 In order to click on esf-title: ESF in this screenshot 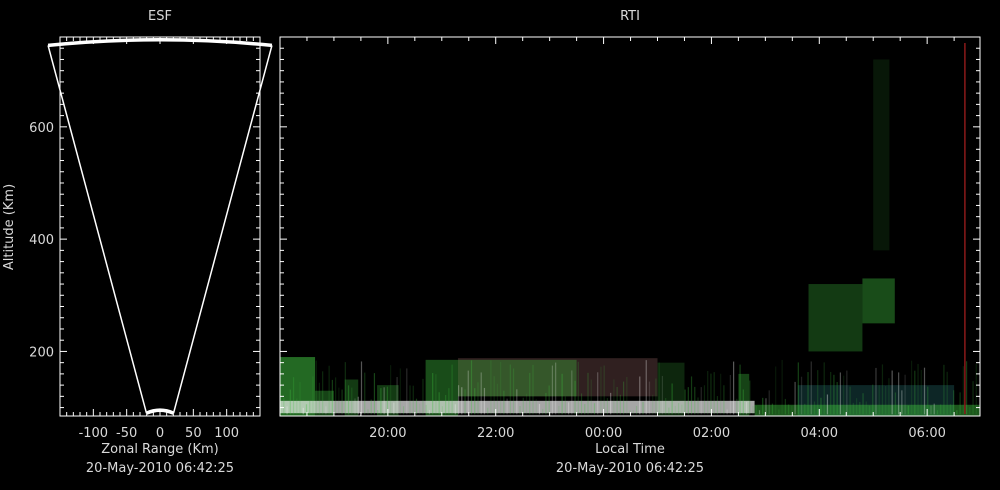, I will do `click(160, 16)`.